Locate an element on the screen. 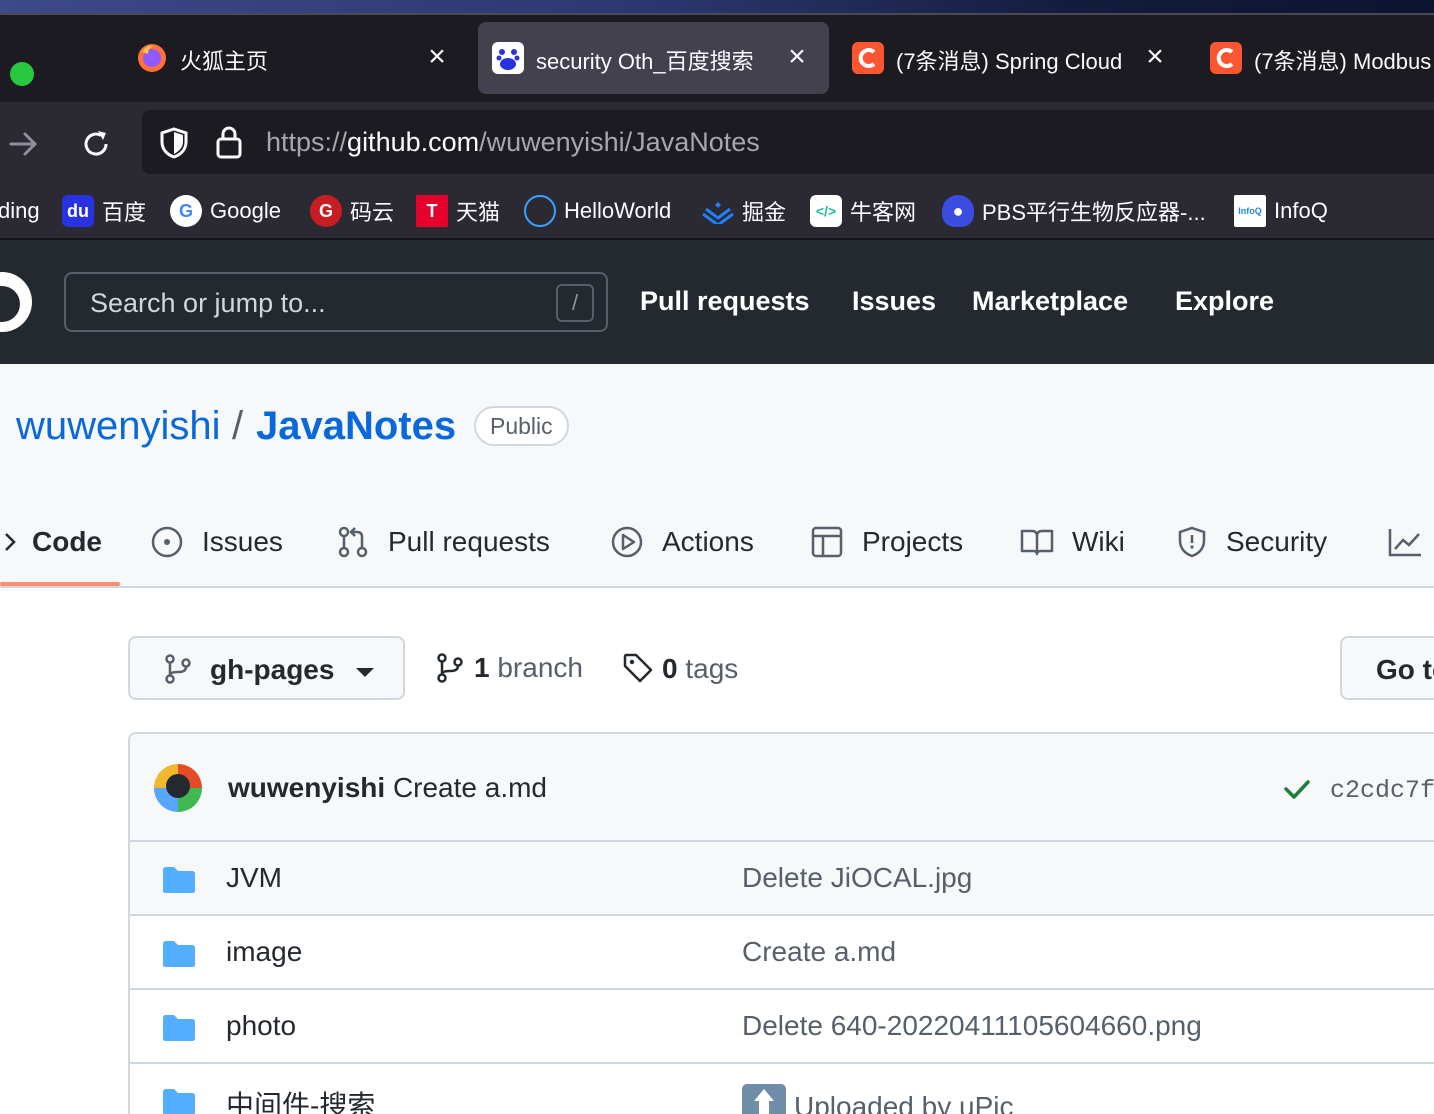 This screenshot has width=1434, height=1114. tab-security: Security is located at coordinates (1251, 542).